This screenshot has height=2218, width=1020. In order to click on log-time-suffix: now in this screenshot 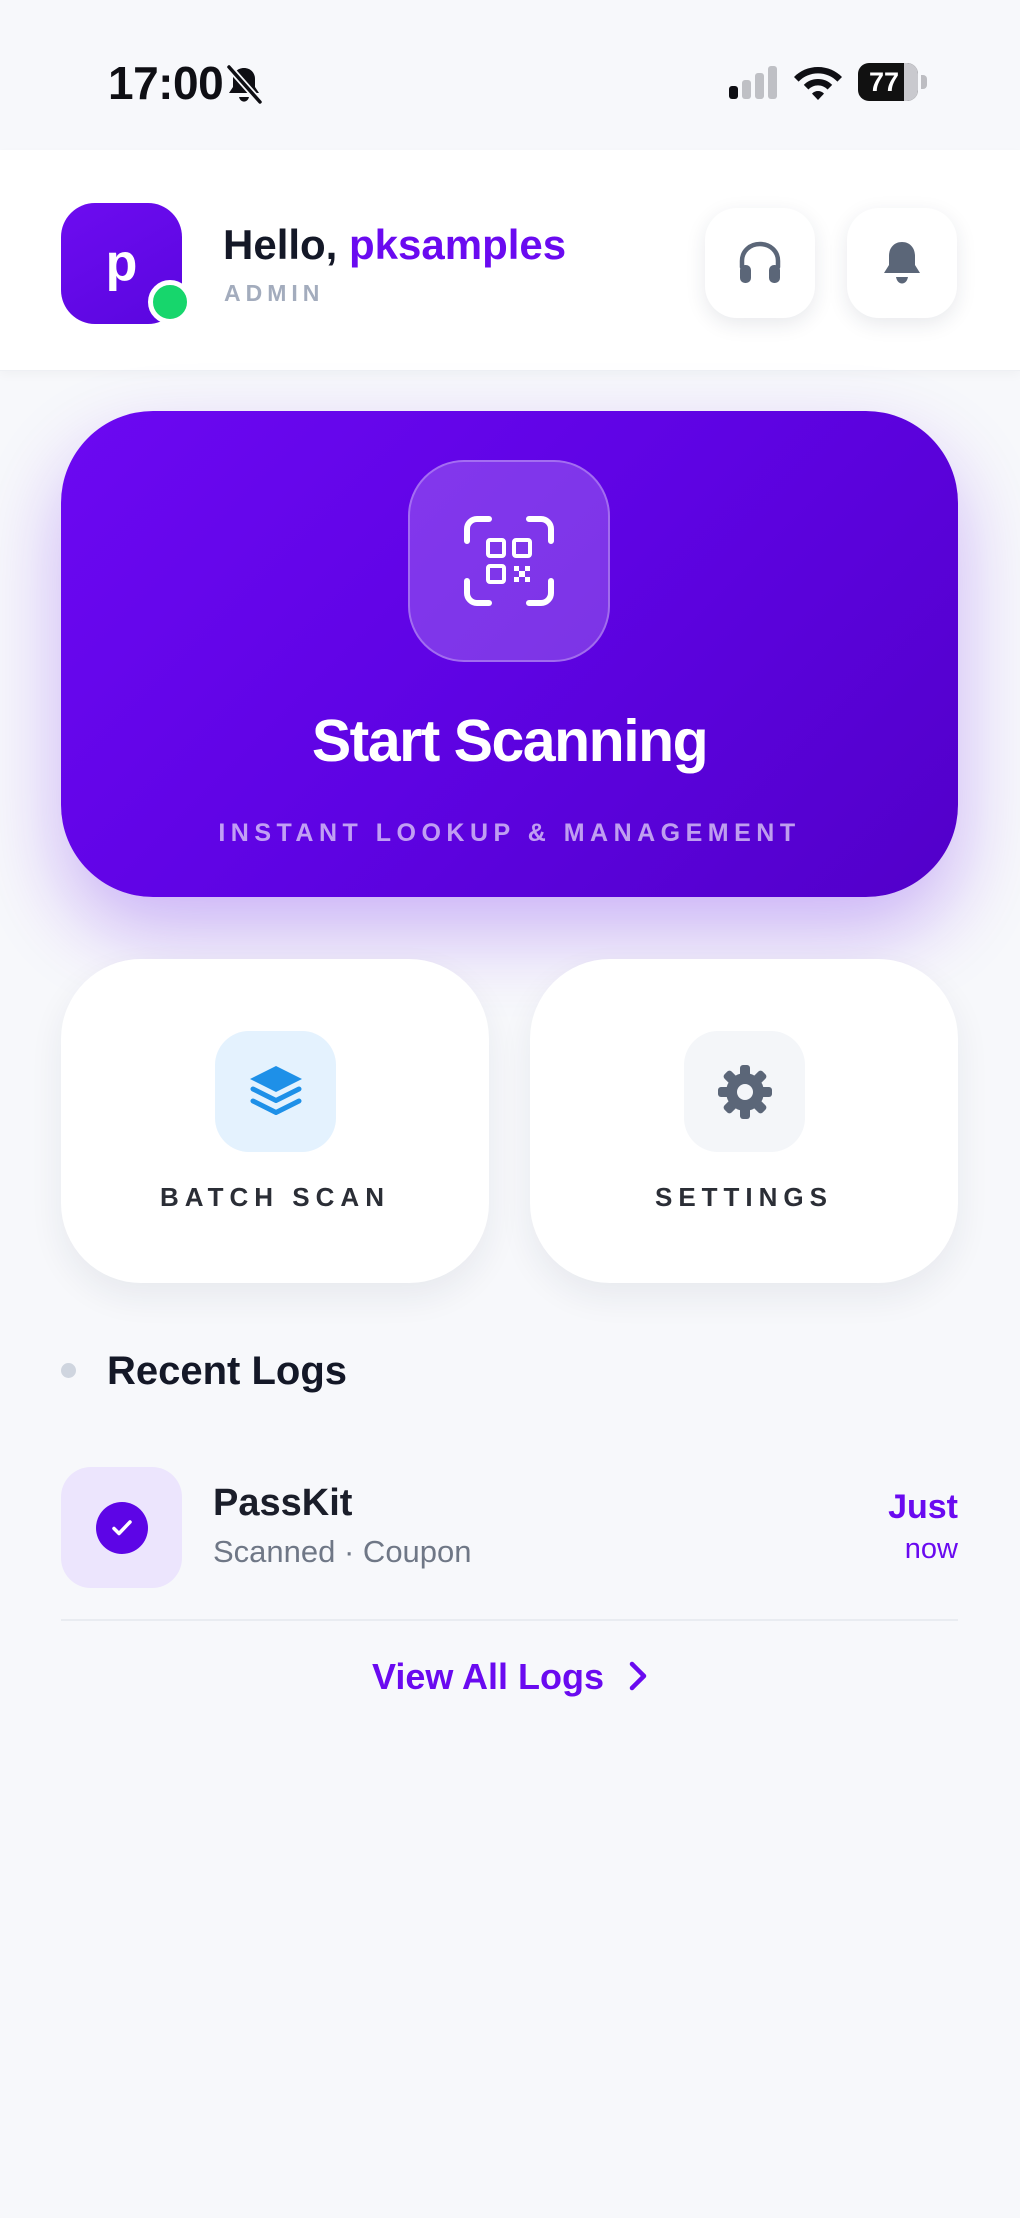, I will do `click(931, 1549)`.